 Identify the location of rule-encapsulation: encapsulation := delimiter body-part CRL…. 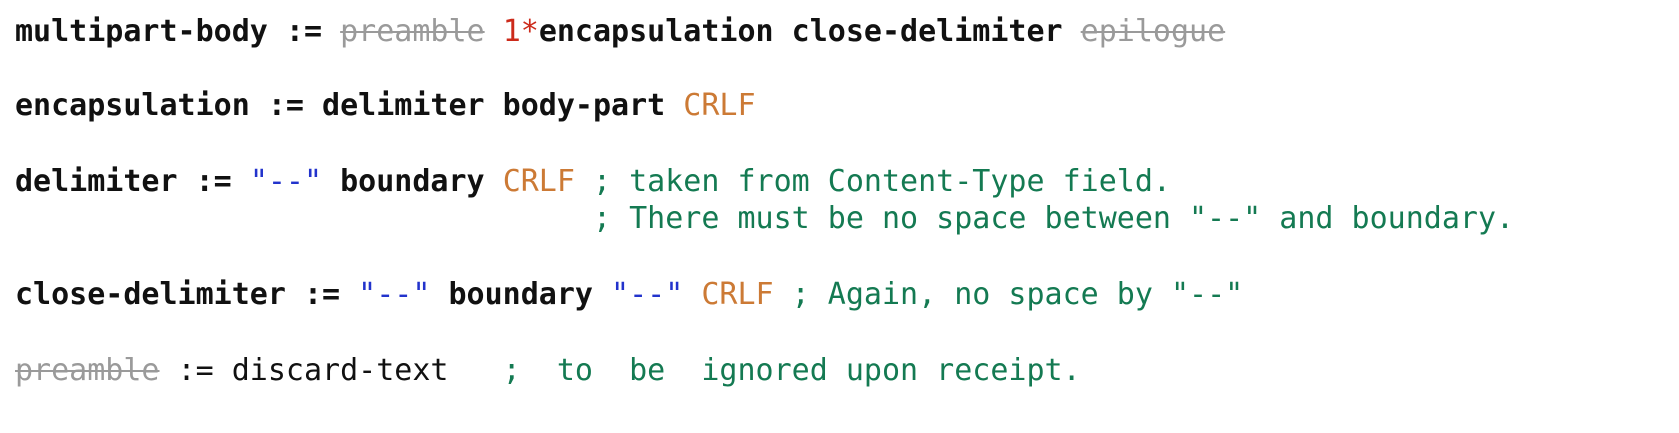
(385, 106).